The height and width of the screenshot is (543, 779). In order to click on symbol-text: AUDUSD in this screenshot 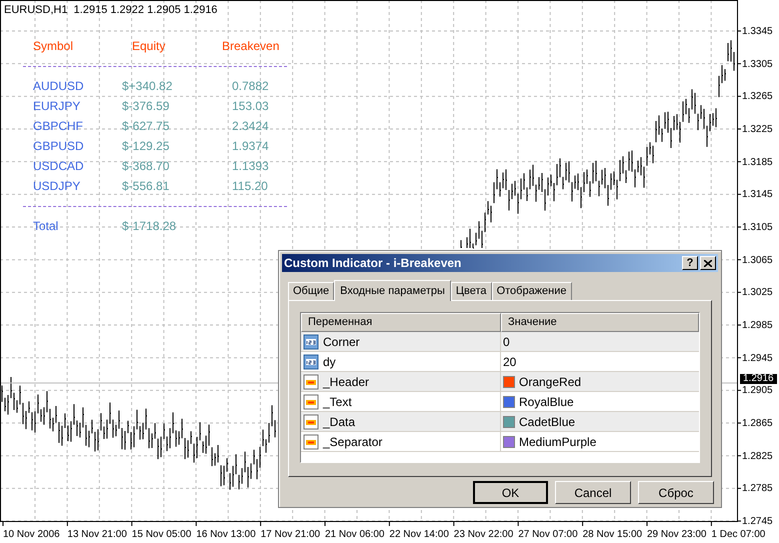, I will do `click(58, 86)`.